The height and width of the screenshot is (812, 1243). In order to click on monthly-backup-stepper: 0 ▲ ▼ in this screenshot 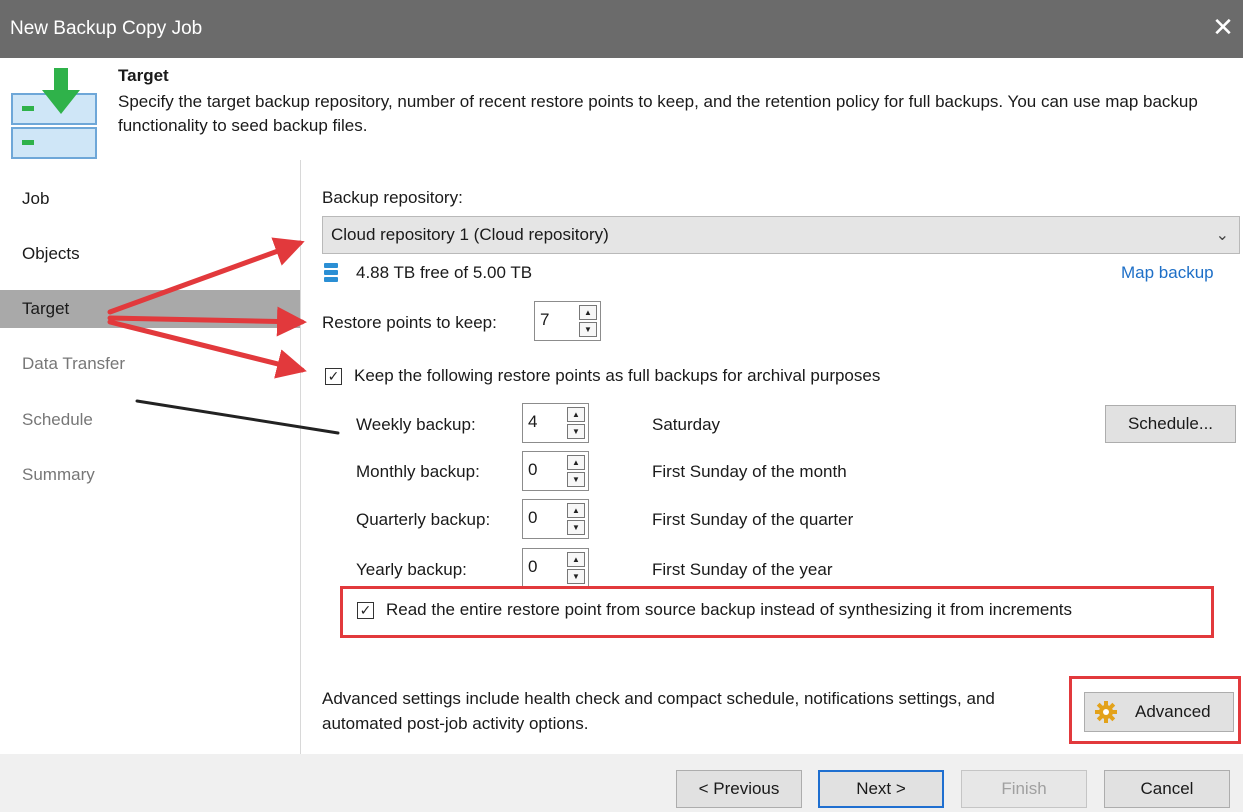, I will do `click(555, 471)`.